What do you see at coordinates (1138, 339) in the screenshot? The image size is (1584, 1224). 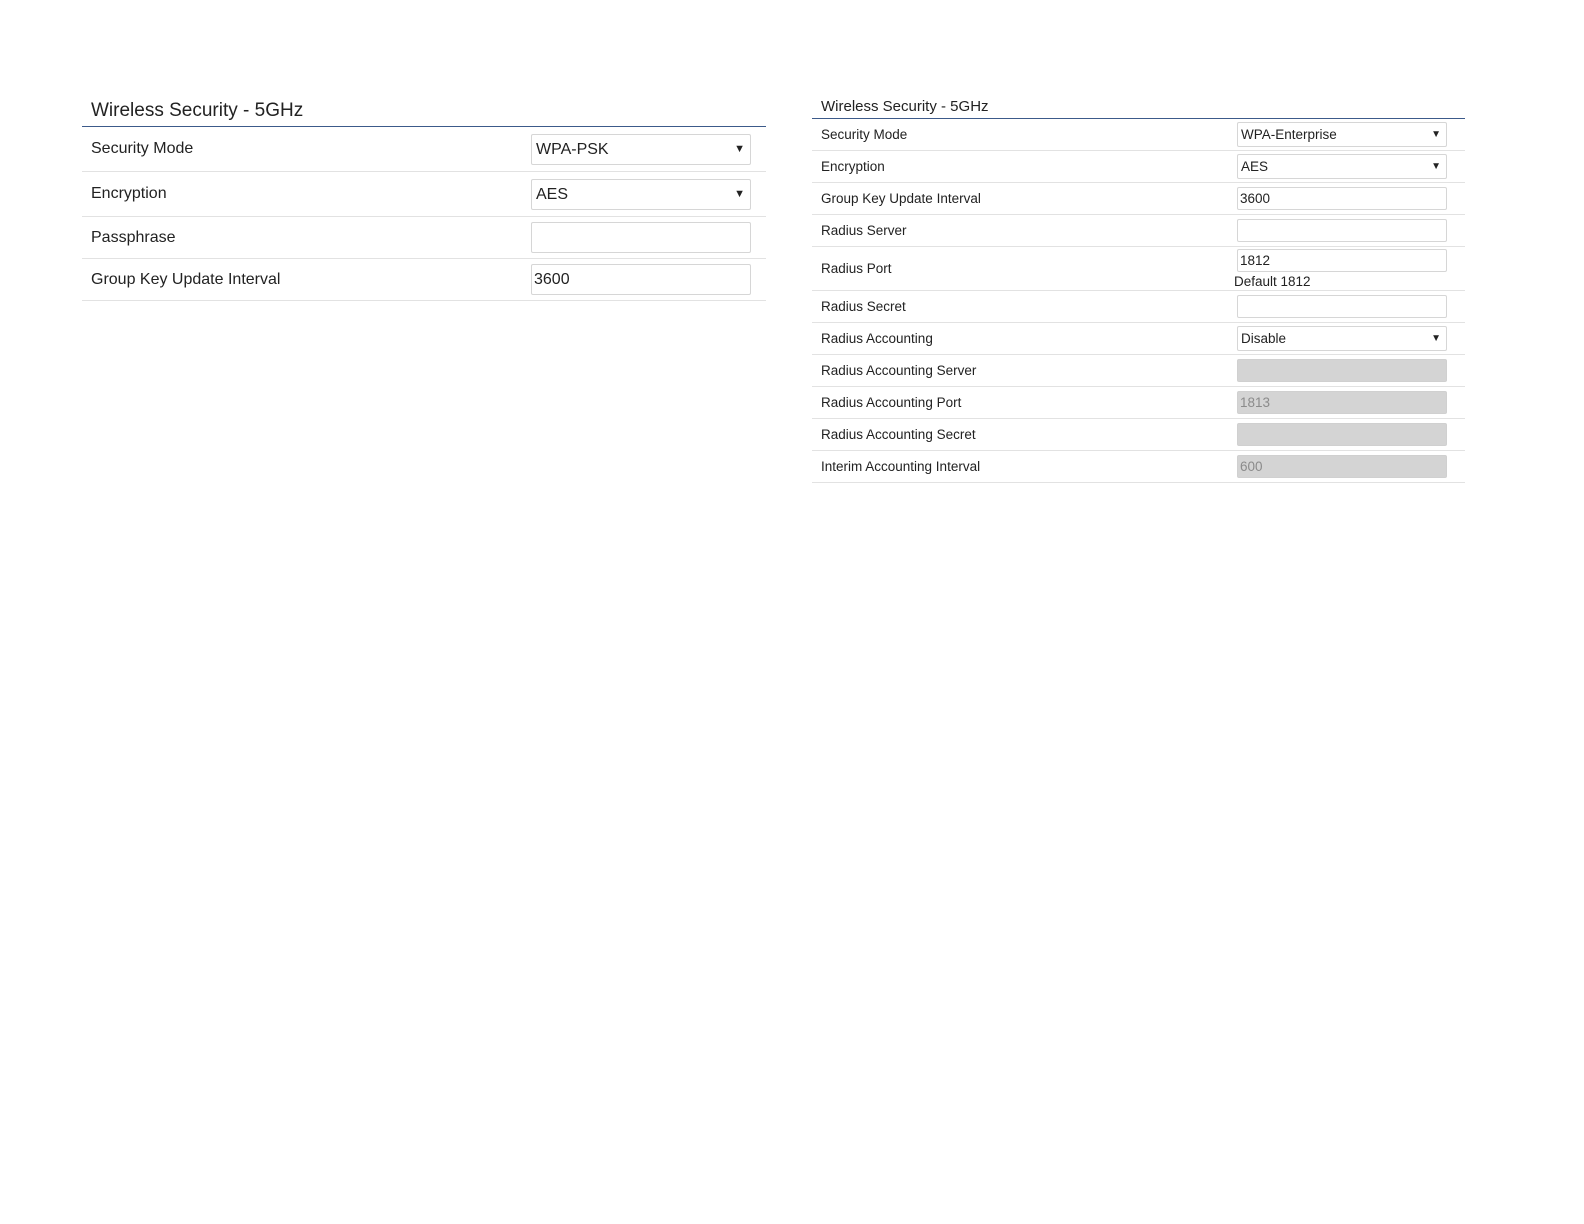 I see `radius-accounting-row: Radius Accounting Disable ▼` at bounding box center [1138, 339].